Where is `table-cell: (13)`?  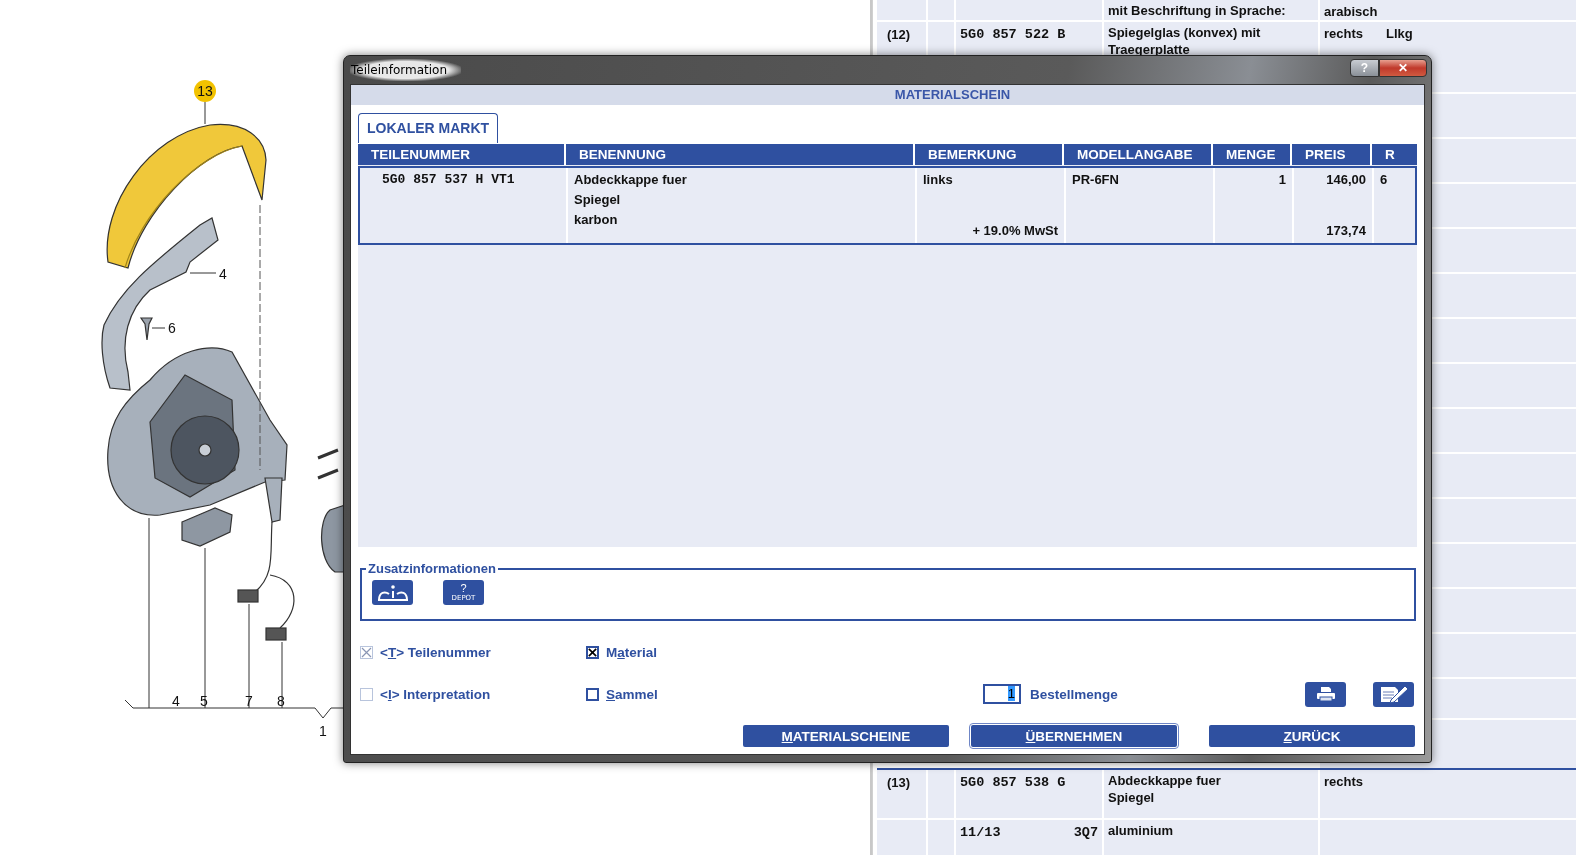 table-cell: (13) is located at coordinates (901, 794).